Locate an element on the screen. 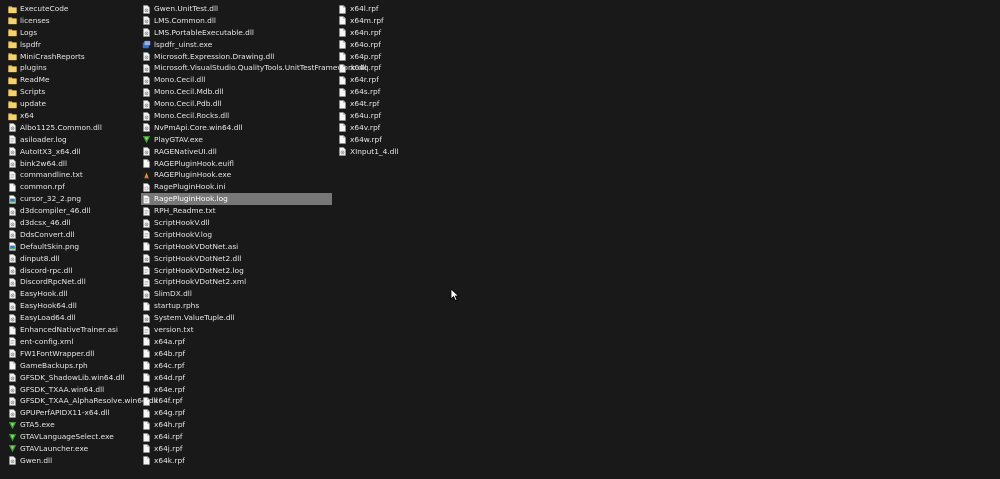  file-item: EasyHook64.dll is located at coordinates (76, 306).